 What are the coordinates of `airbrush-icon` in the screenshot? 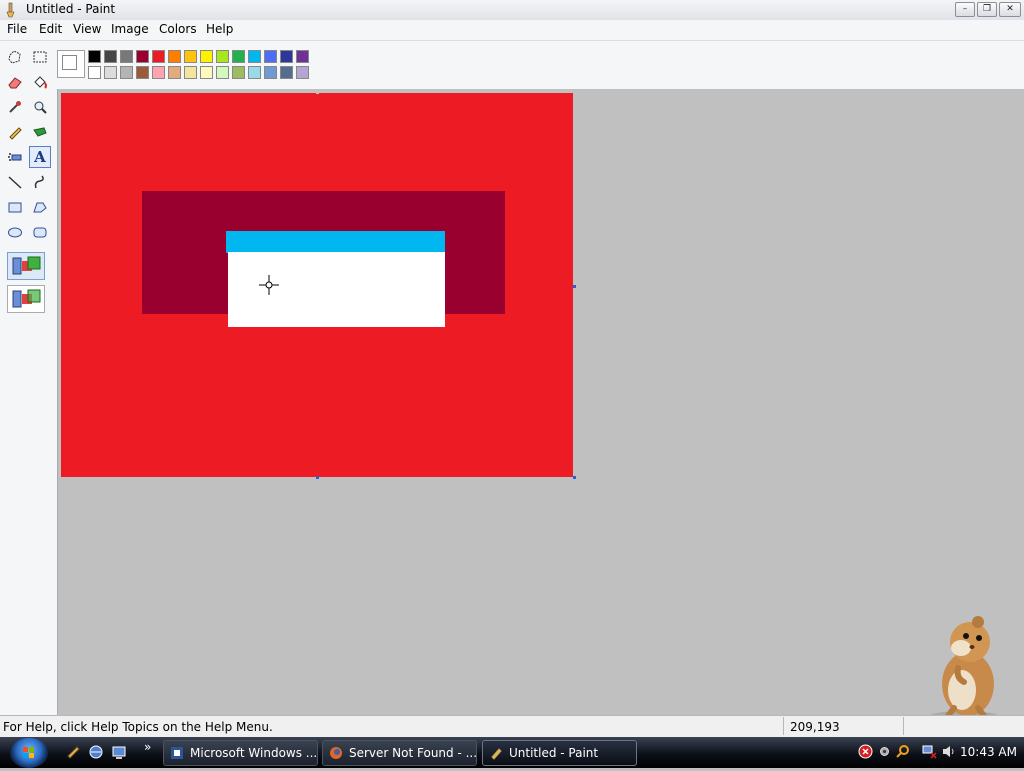 It's located at (15, 157).